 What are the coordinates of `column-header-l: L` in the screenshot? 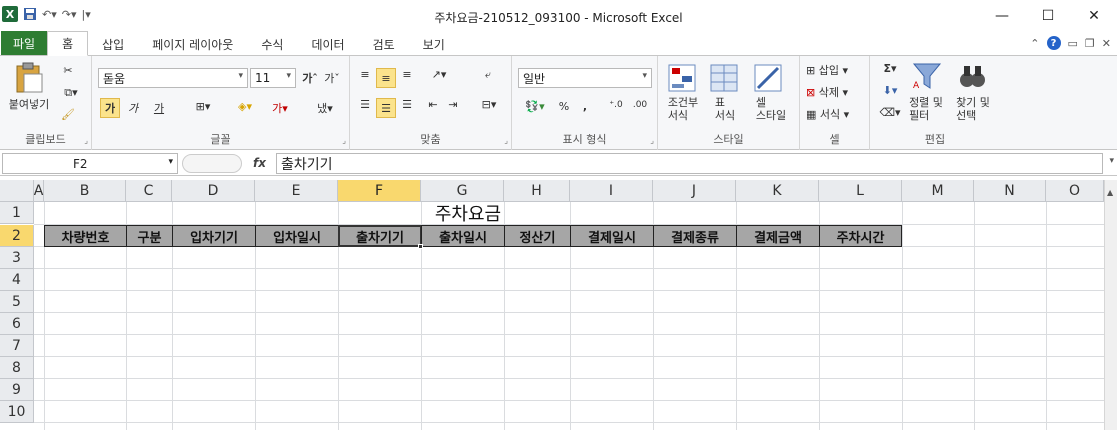 It's located at (860, 191).